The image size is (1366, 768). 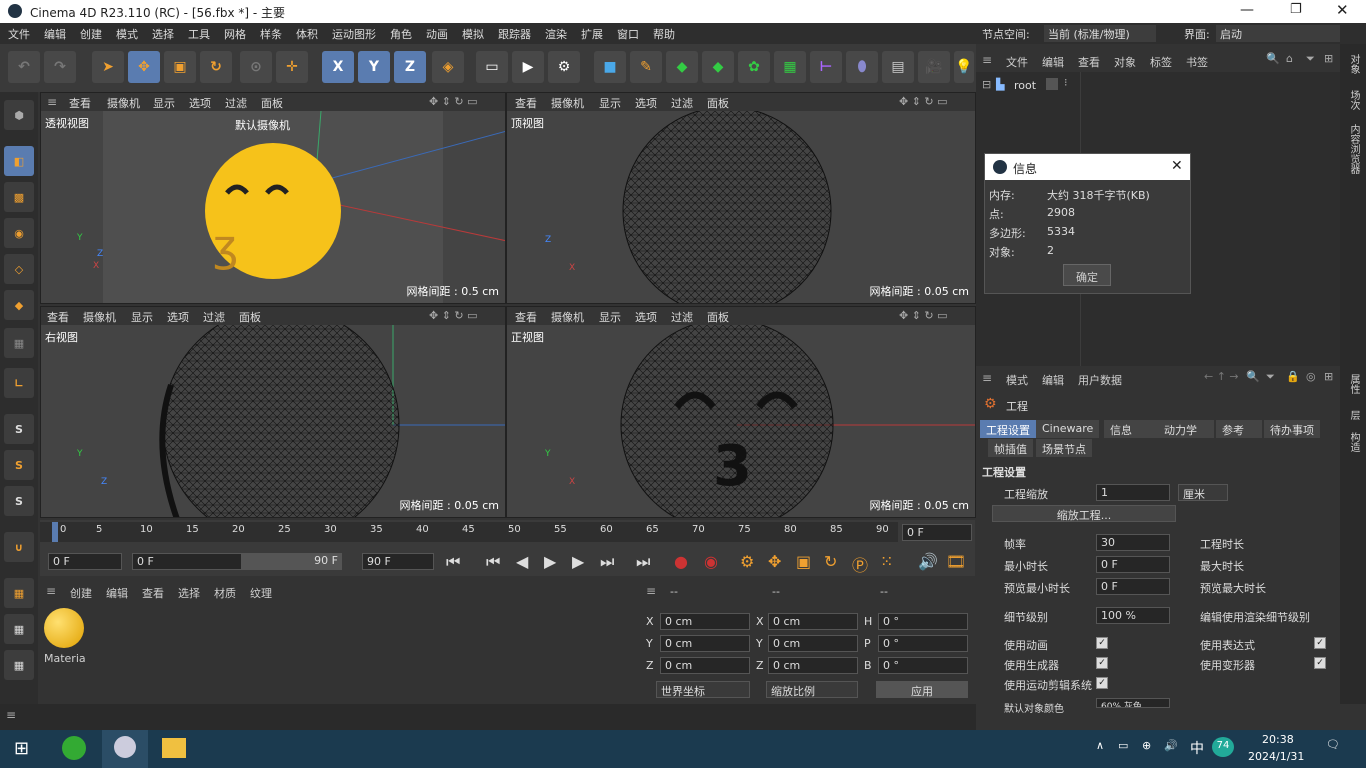 What do you see at coordinates (1089, 62) in the screenshot?
I see `obj-menu-view: 查看` at bounding box center [1089, 62].